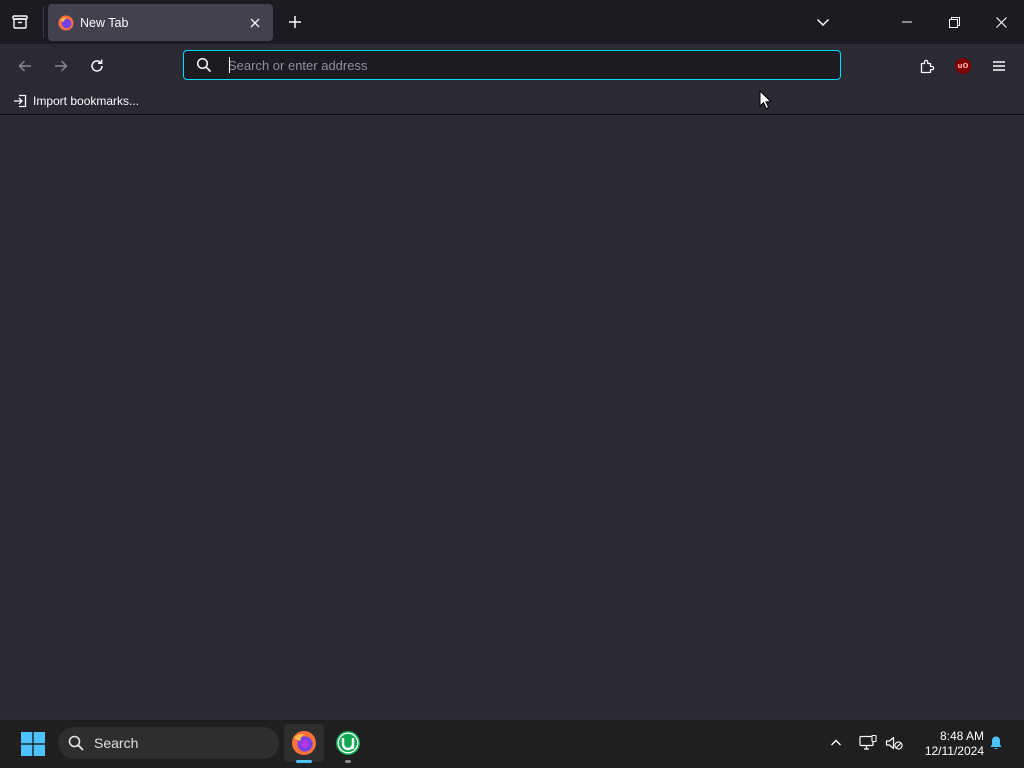 The width and height of the screenshot is (1024, 768). I want to click on extensions-button, so click(927, 66).